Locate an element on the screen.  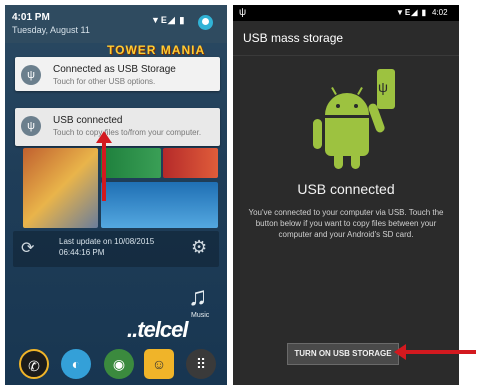
status-date: Tuesday, August 11 is located at coordinates (51, 30).